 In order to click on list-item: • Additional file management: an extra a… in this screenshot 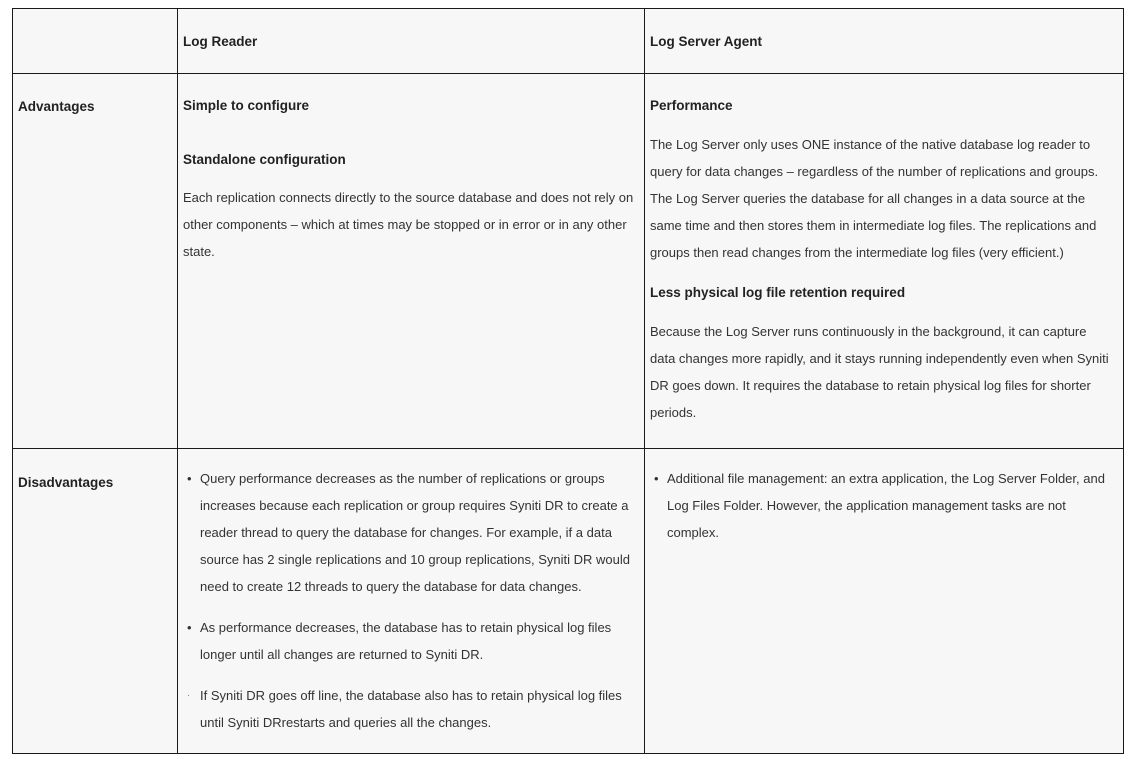, I will do `click(883, 505)`.